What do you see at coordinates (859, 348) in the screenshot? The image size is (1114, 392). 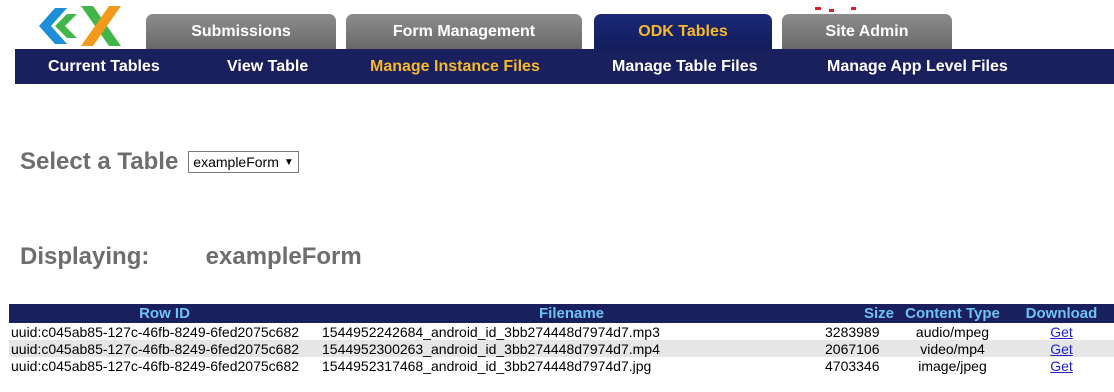 I see `cell-size: 2067106` at bounding box center [859, 348].